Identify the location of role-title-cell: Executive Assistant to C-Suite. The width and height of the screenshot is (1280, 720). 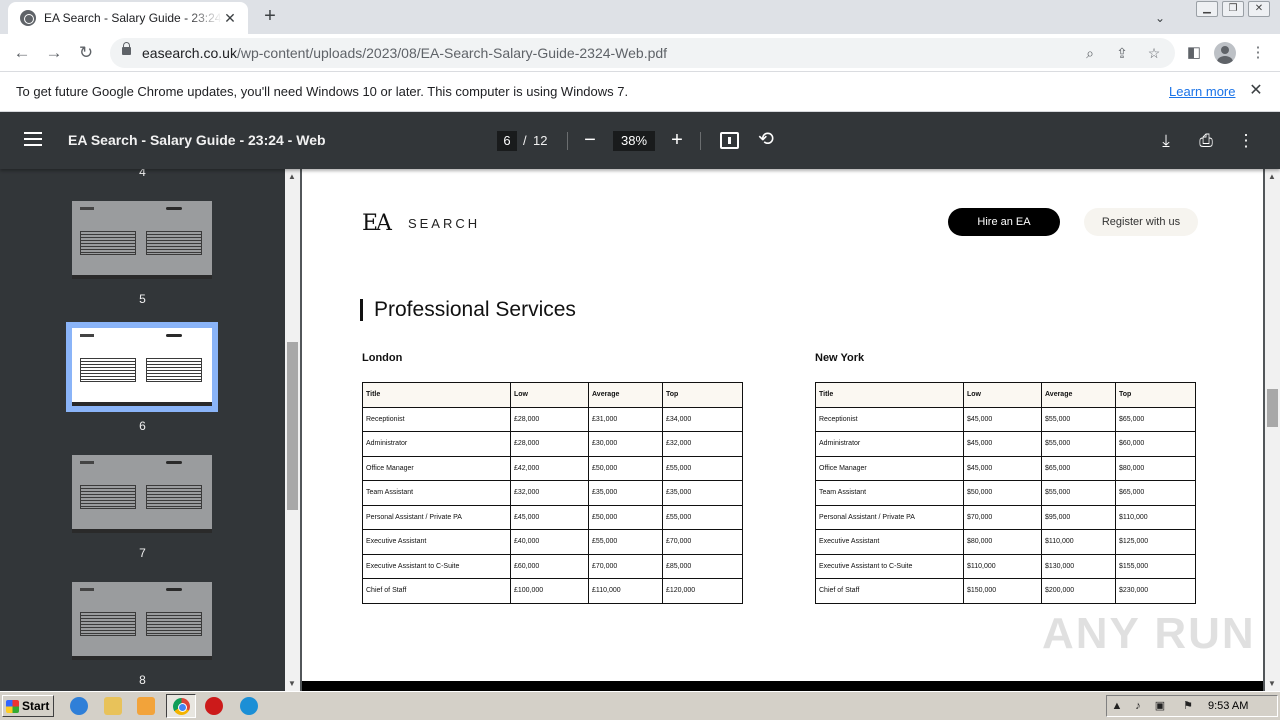
(436, 566).